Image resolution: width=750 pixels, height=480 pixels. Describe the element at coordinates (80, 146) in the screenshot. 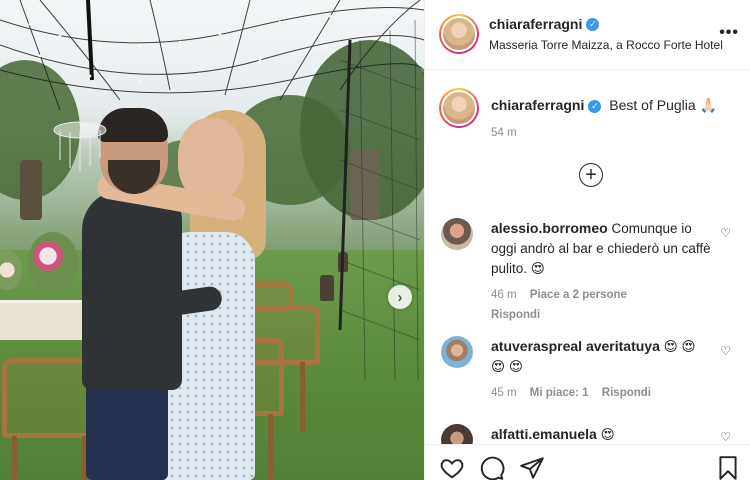

I see `chandelier` at that location.